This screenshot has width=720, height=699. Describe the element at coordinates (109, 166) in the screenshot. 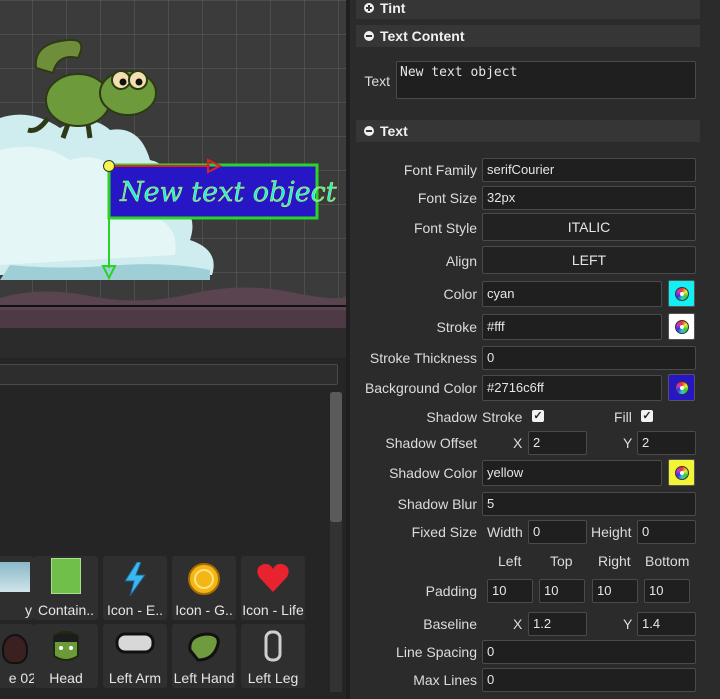

I see `origin-handle` at that location.